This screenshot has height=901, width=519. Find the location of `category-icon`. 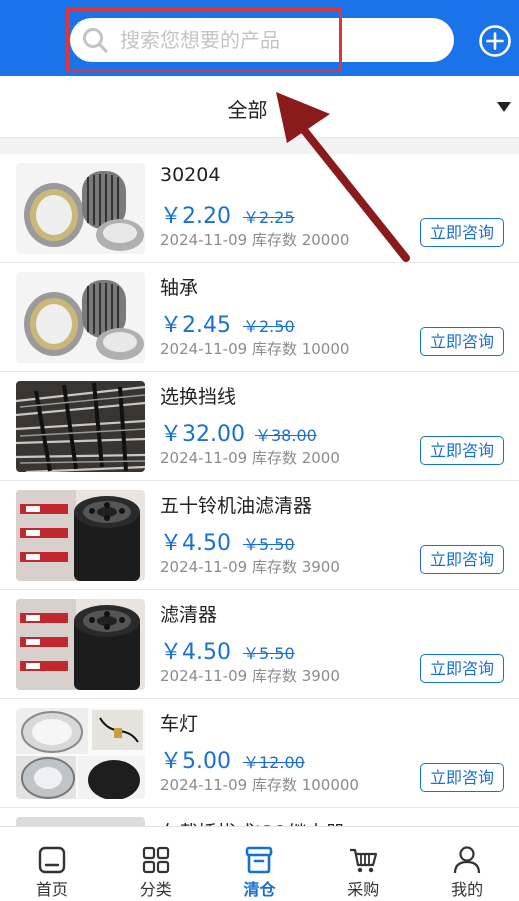

category-icon is located at coordinates (155, 860).